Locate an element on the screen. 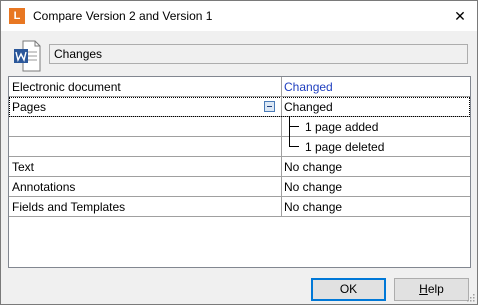 The width and height of the screenshot is (478, 305). title-bar: L Compare Version 2 and Version 1 ✕ is located at coordinates (239, 16).